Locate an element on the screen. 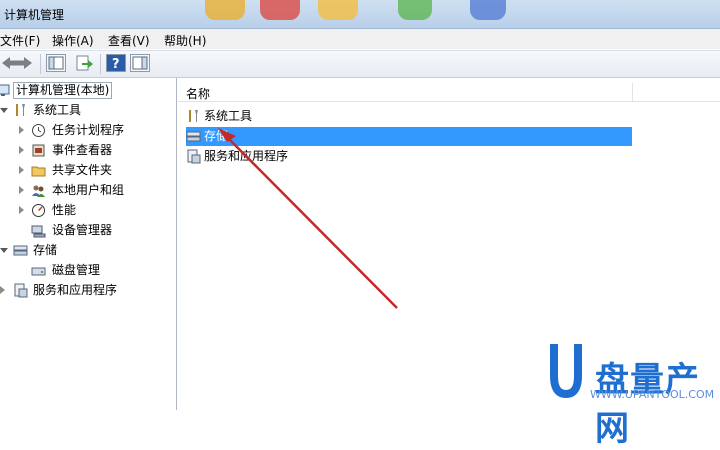 This screenshot has height=450, width=720. list-item-system-tools: 系统工具 is located at coordinates (409, 116).